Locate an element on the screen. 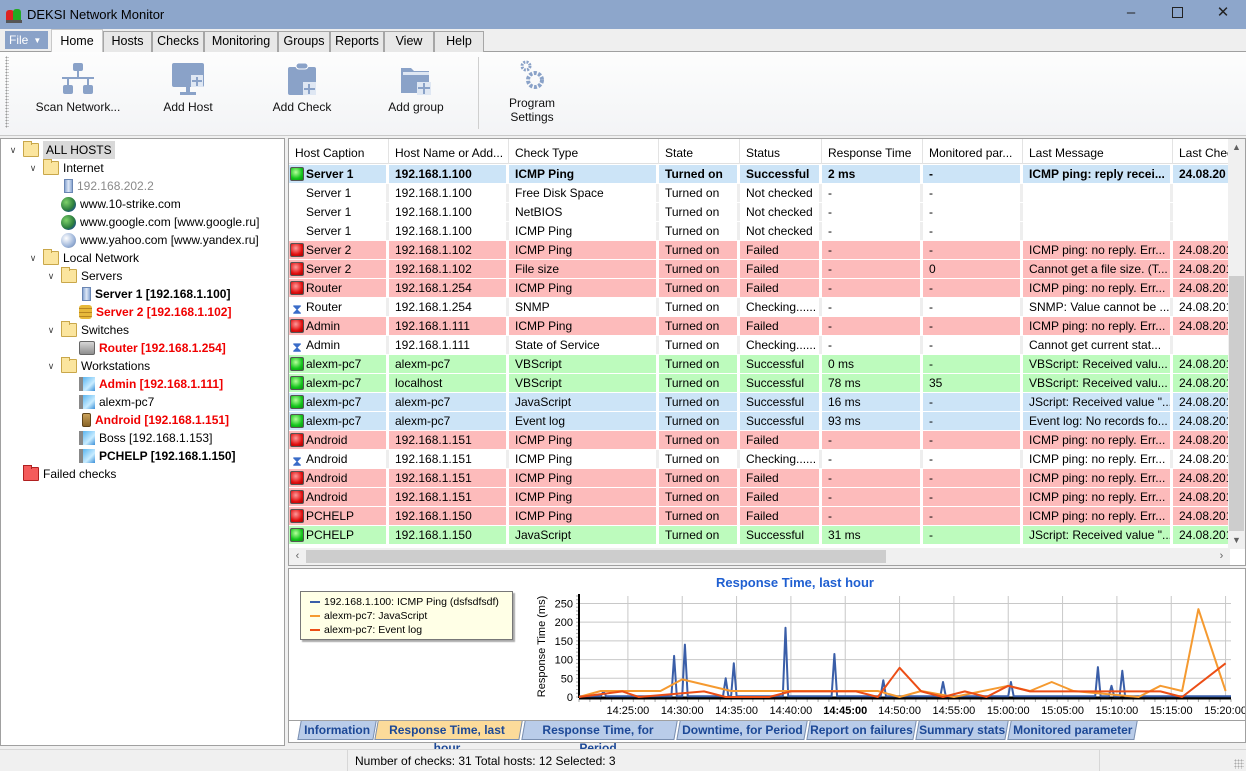 The width and height of the screenshot is (1246, 771). add-check-button: Add Check is located at coordinates (302, 88).